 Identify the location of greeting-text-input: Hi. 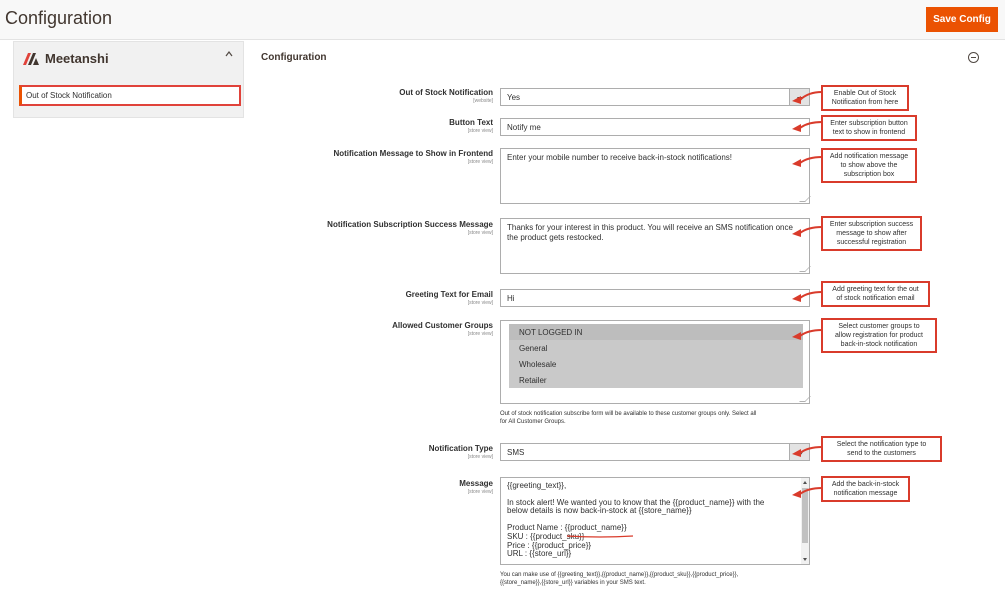
(655, 298).